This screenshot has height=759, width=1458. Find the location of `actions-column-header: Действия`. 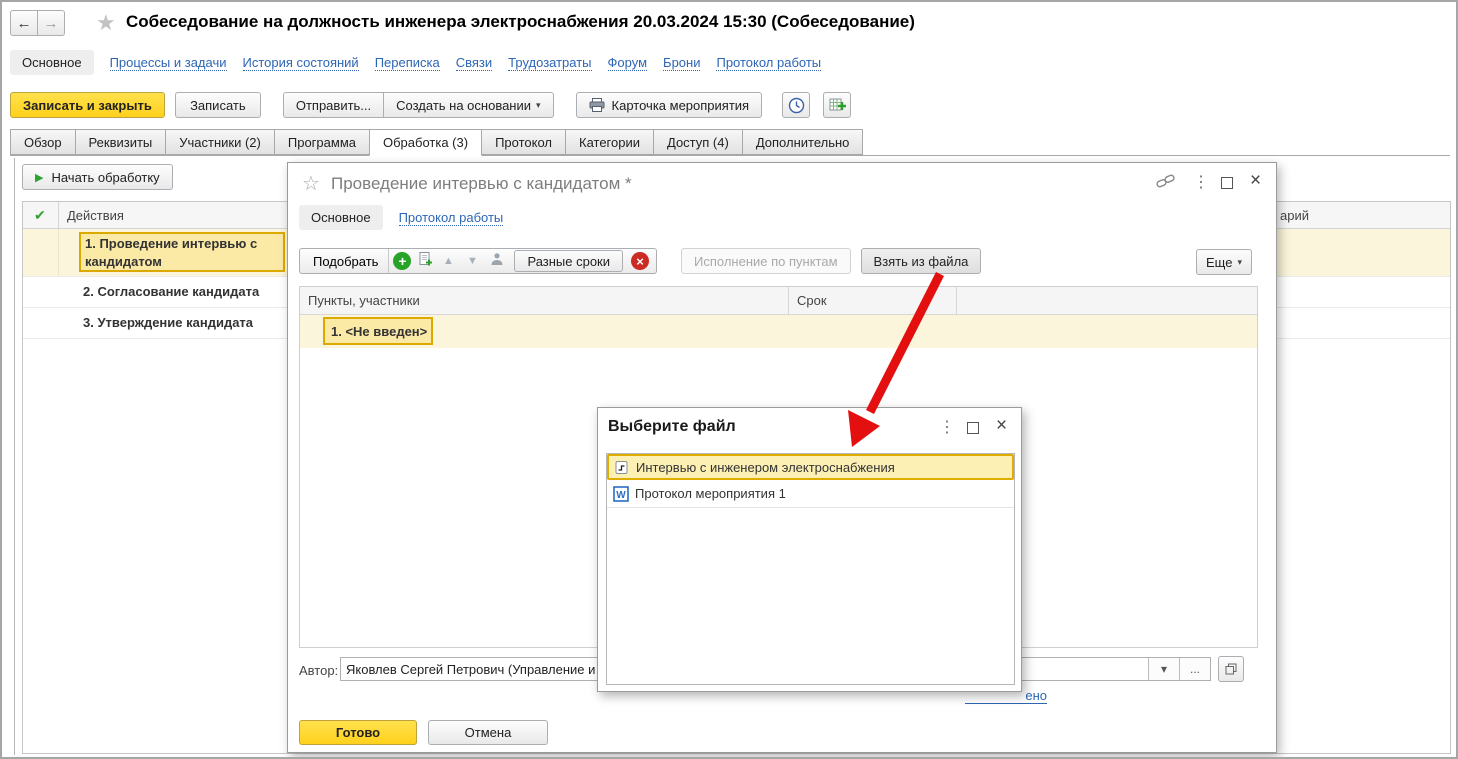

actions-column-header: Действия is located at coordinates (95, 215).